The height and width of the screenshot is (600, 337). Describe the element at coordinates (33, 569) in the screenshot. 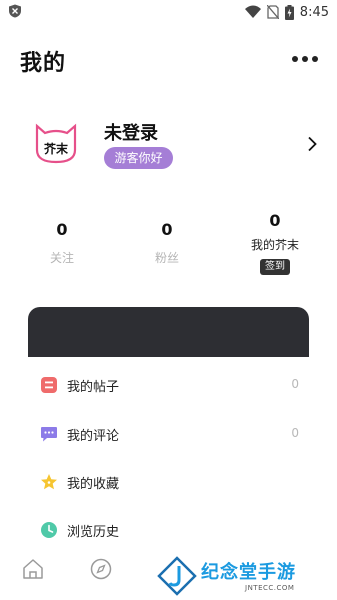

I see `home-icon` at that location.